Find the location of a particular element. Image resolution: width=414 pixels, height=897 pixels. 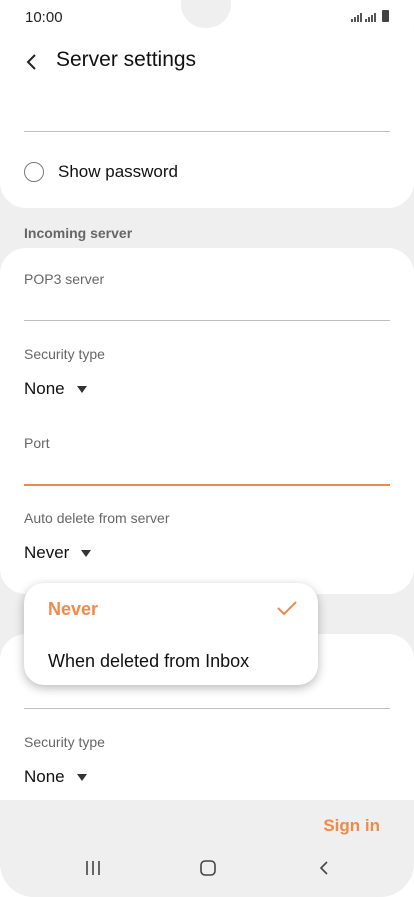

security-type-label: Security type is located at coordinates (64, 354).